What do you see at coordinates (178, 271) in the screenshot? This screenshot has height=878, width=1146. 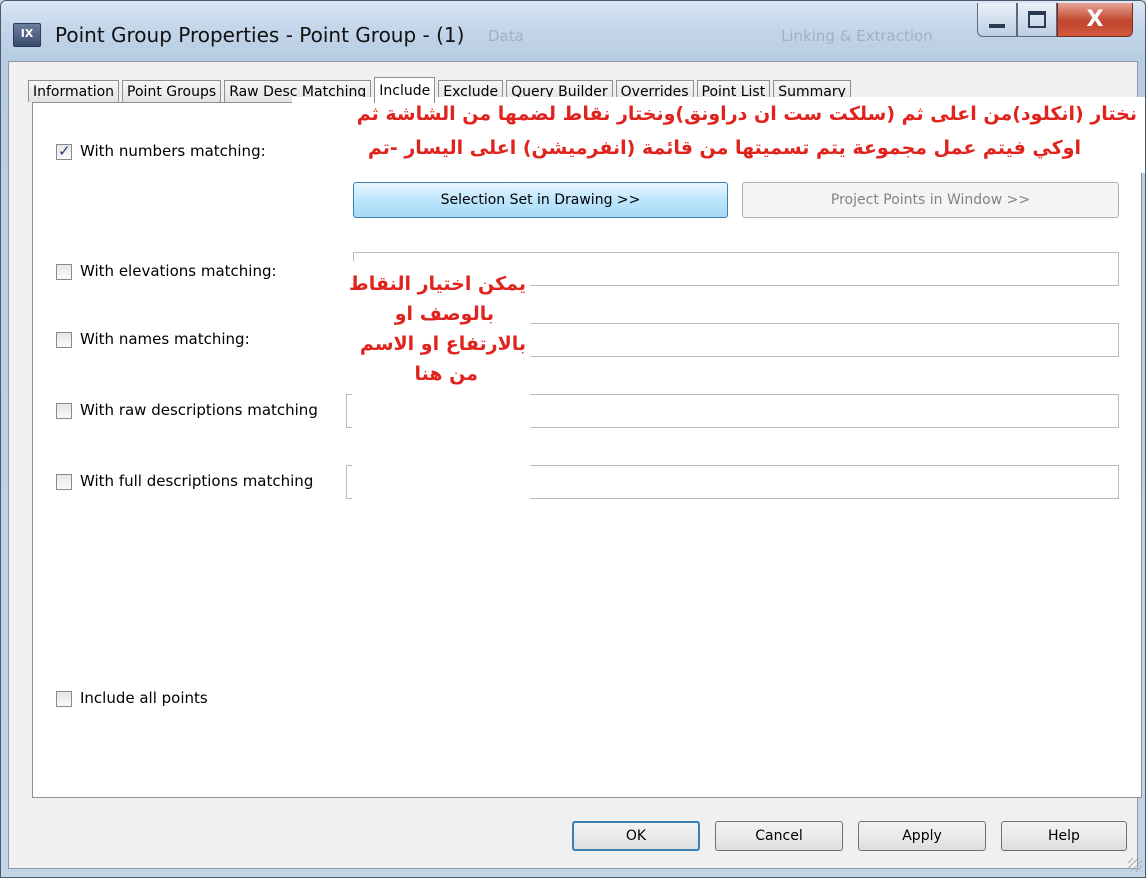 I see `elevations-matching-label: With elevations matching:` at bounding box center [178, 271].